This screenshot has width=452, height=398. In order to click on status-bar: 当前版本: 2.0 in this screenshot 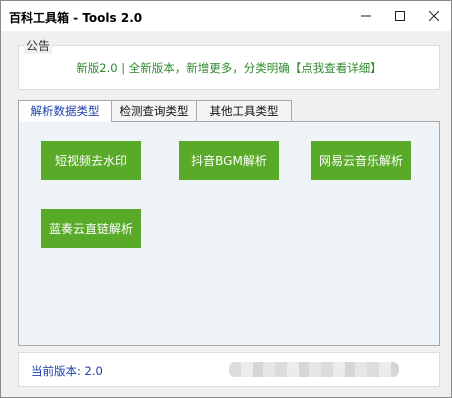, I will do `click(229, 369)`.